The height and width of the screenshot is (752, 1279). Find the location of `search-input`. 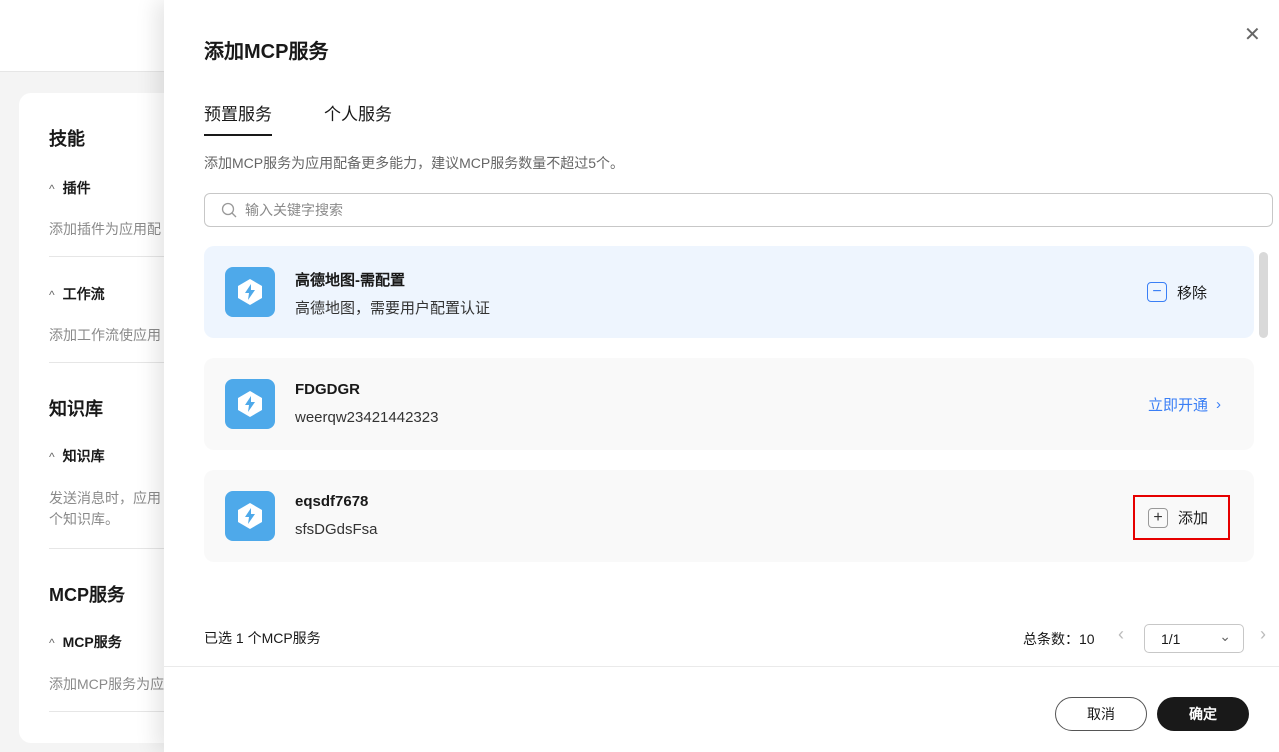

search-input is located at coordinates (695, 210).